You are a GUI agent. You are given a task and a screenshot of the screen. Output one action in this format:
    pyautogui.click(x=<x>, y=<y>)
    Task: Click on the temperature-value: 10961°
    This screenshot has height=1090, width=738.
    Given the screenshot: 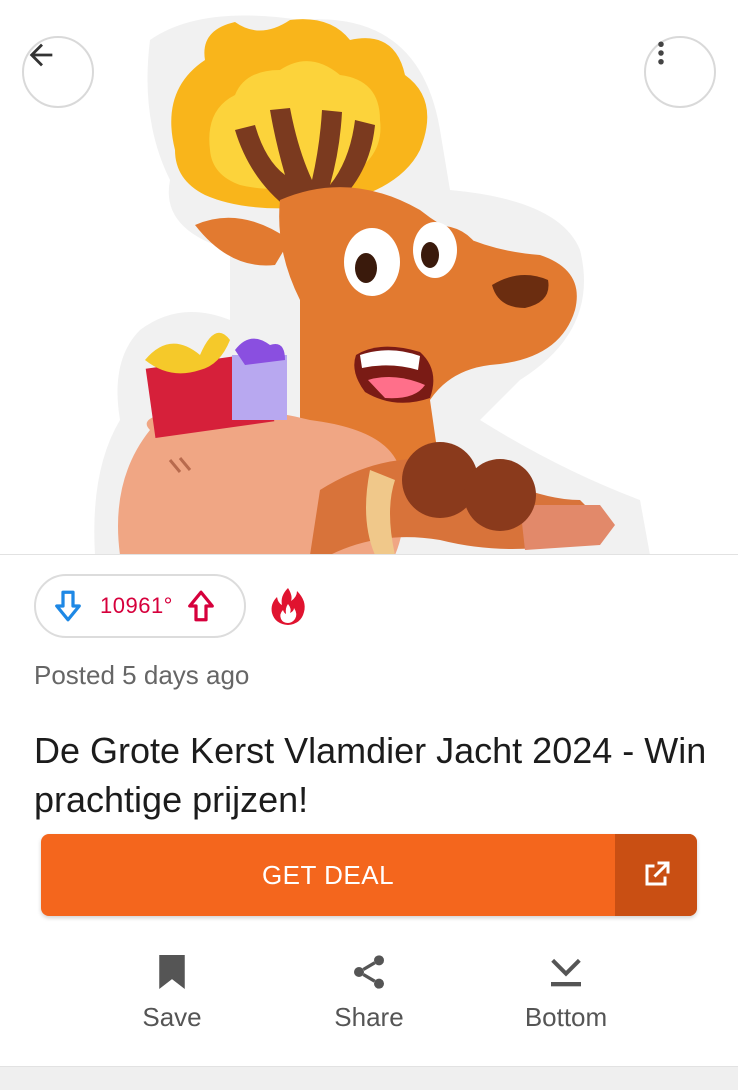 What is the action you would take?
    pyautogui.click(x=136, y=605)
    